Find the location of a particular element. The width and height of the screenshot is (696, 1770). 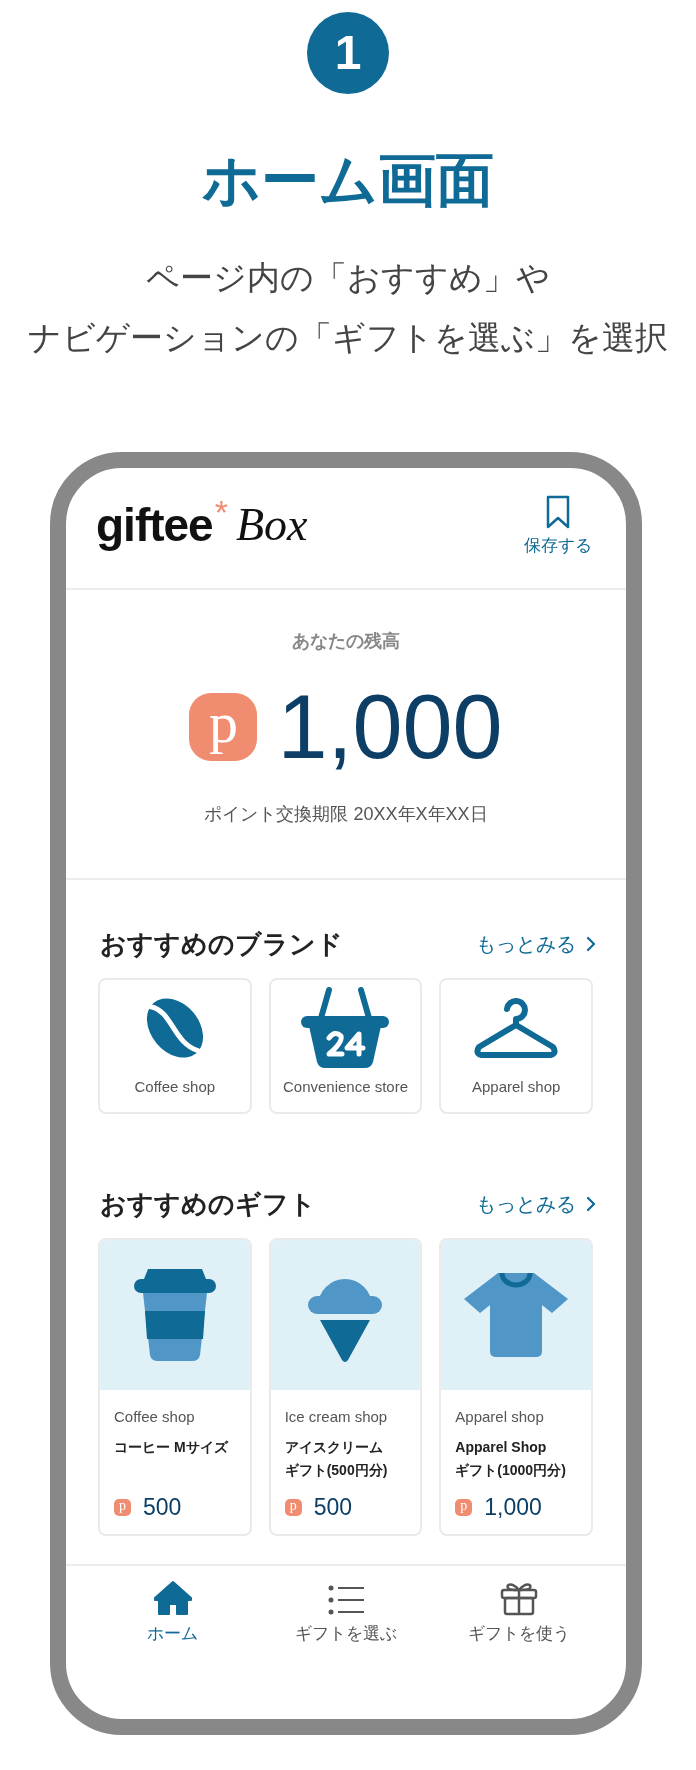

gift-shop-name: Coffee shop is located at coordinates (155, 1417).